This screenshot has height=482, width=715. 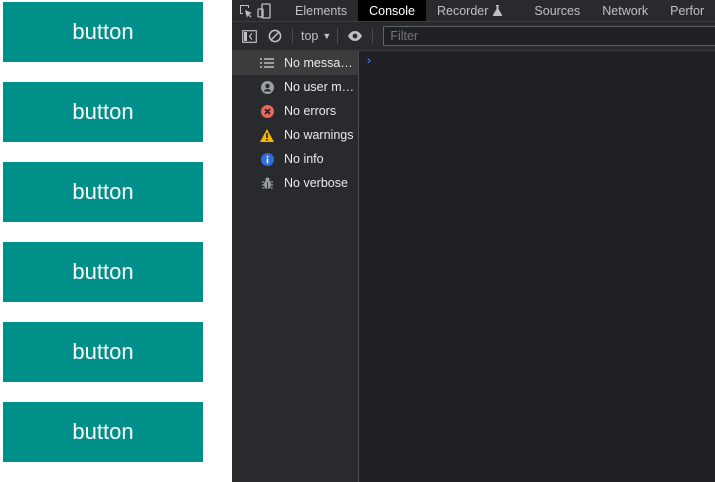 I want to click on console-prompt-icon: ›, so click(x=369, y=60).